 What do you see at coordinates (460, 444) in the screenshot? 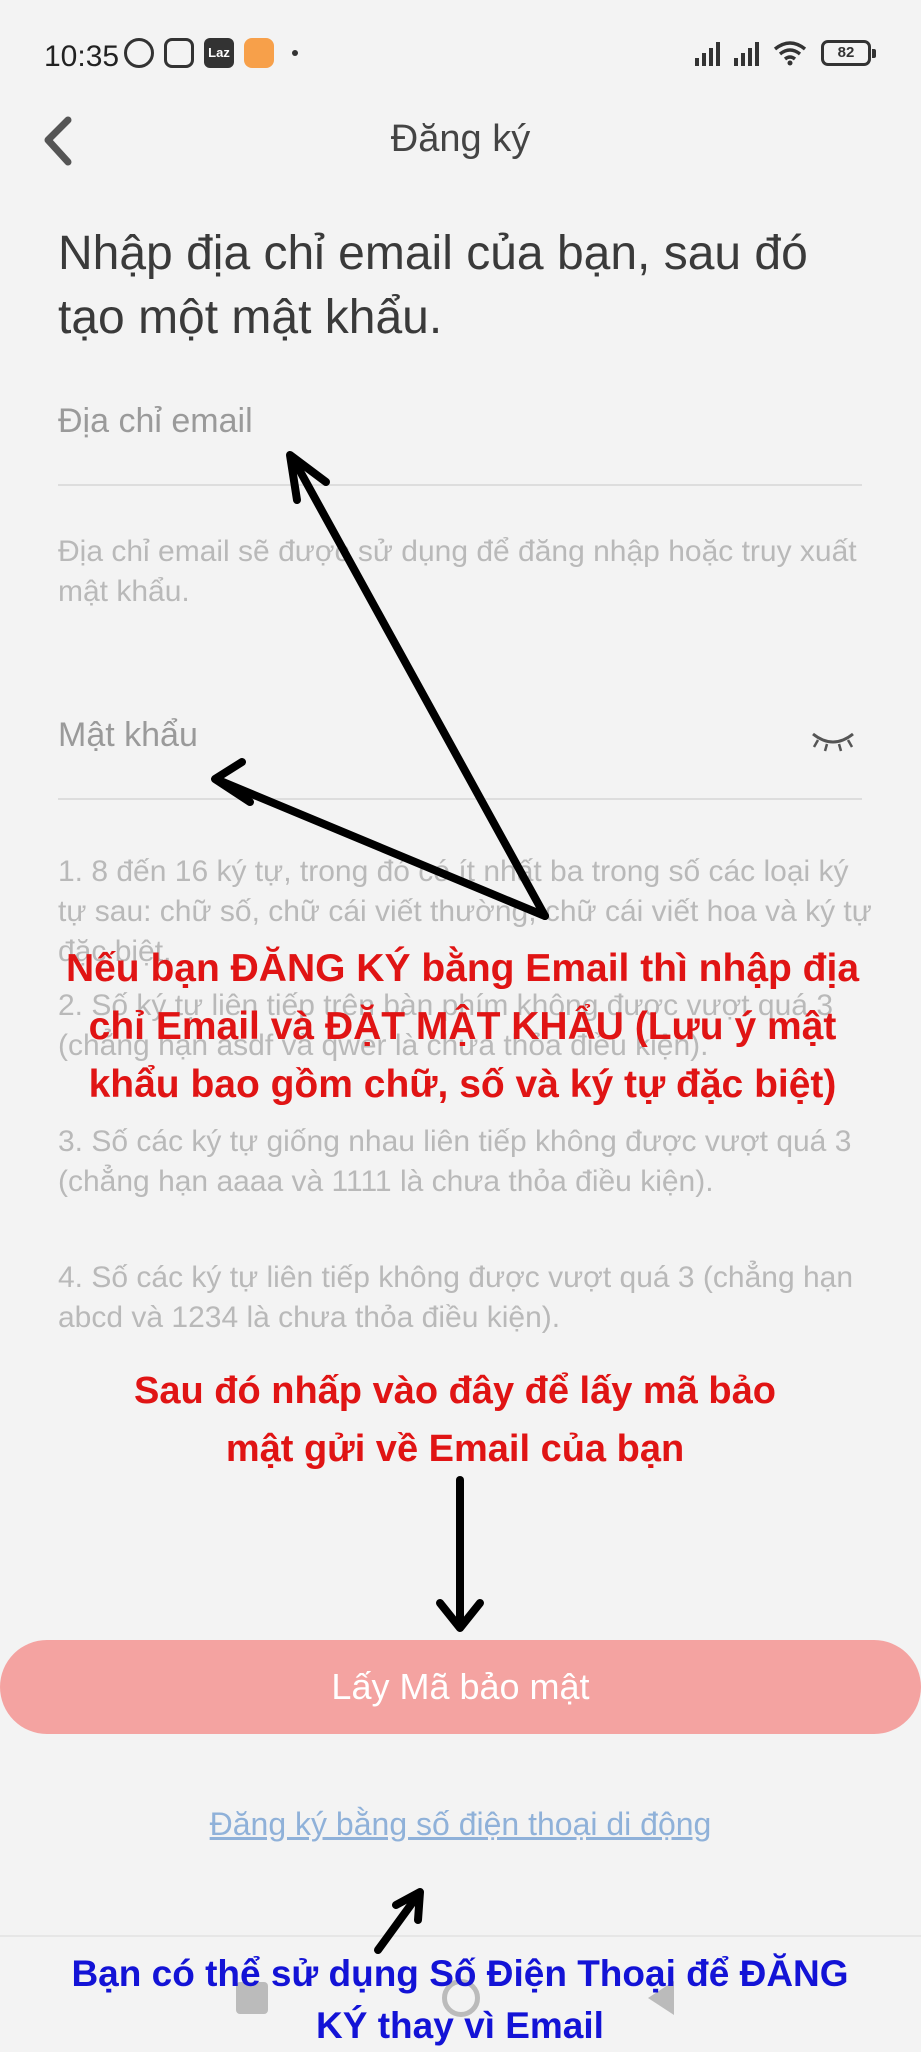
I see `email-field` at bounding box center [460, 444].